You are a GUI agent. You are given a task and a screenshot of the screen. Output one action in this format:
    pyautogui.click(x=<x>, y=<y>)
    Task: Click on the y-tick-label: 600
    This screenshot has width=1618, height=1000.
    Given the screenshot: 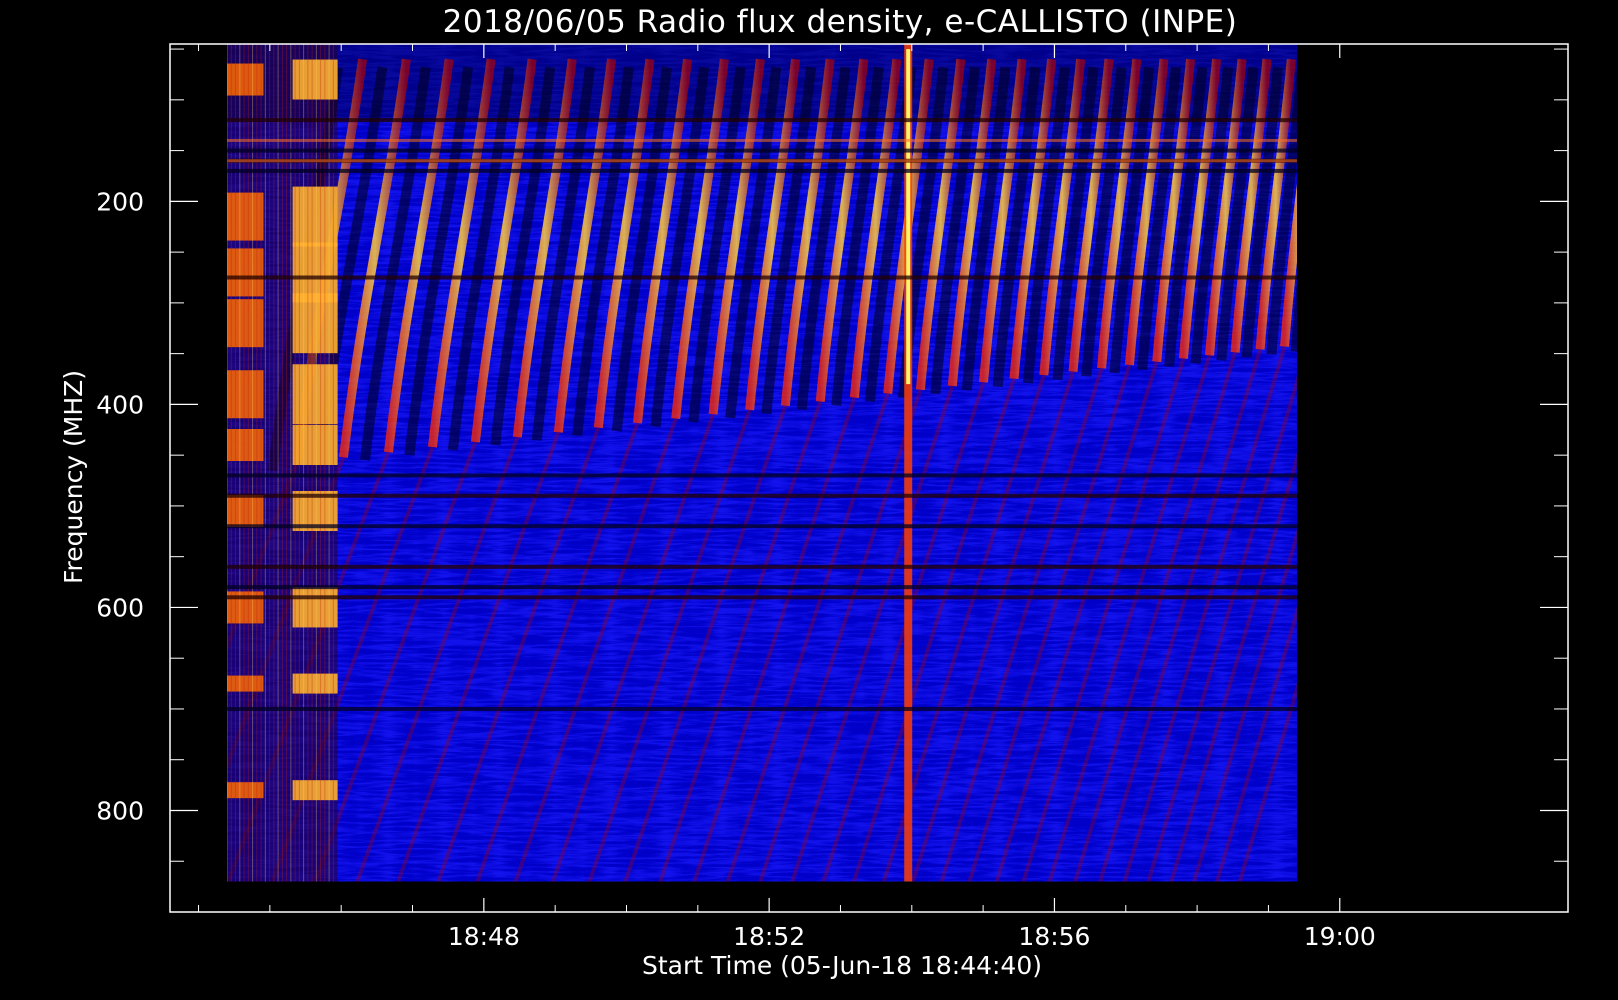 What is the action you would take?
    pyautogui.click(x=120, y=607)
    